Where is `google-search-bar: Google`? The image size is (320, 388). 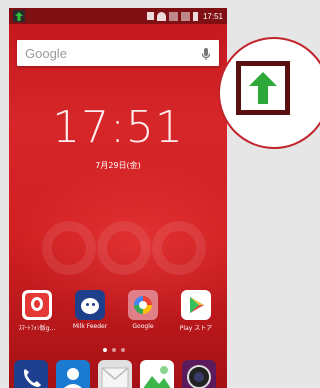 google-search-bar: Google is located at coordinates (118, 53).